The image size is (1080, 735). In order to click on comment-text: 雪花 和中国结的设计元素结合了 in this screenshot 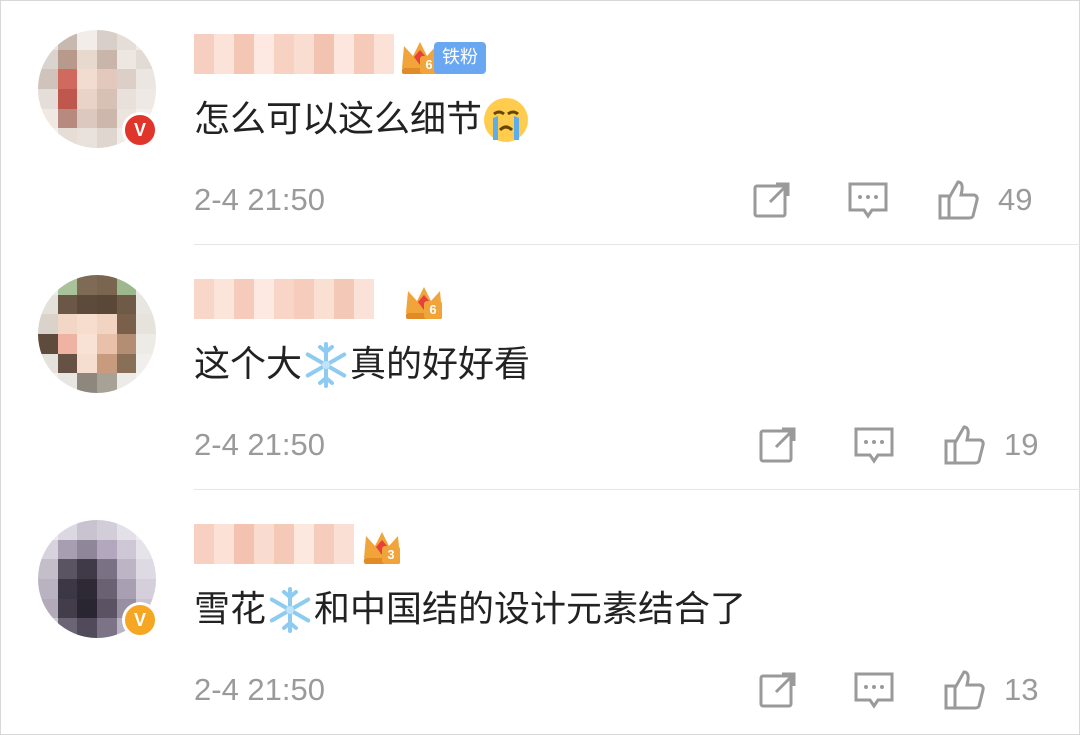, I will do `click(470, 610)`.